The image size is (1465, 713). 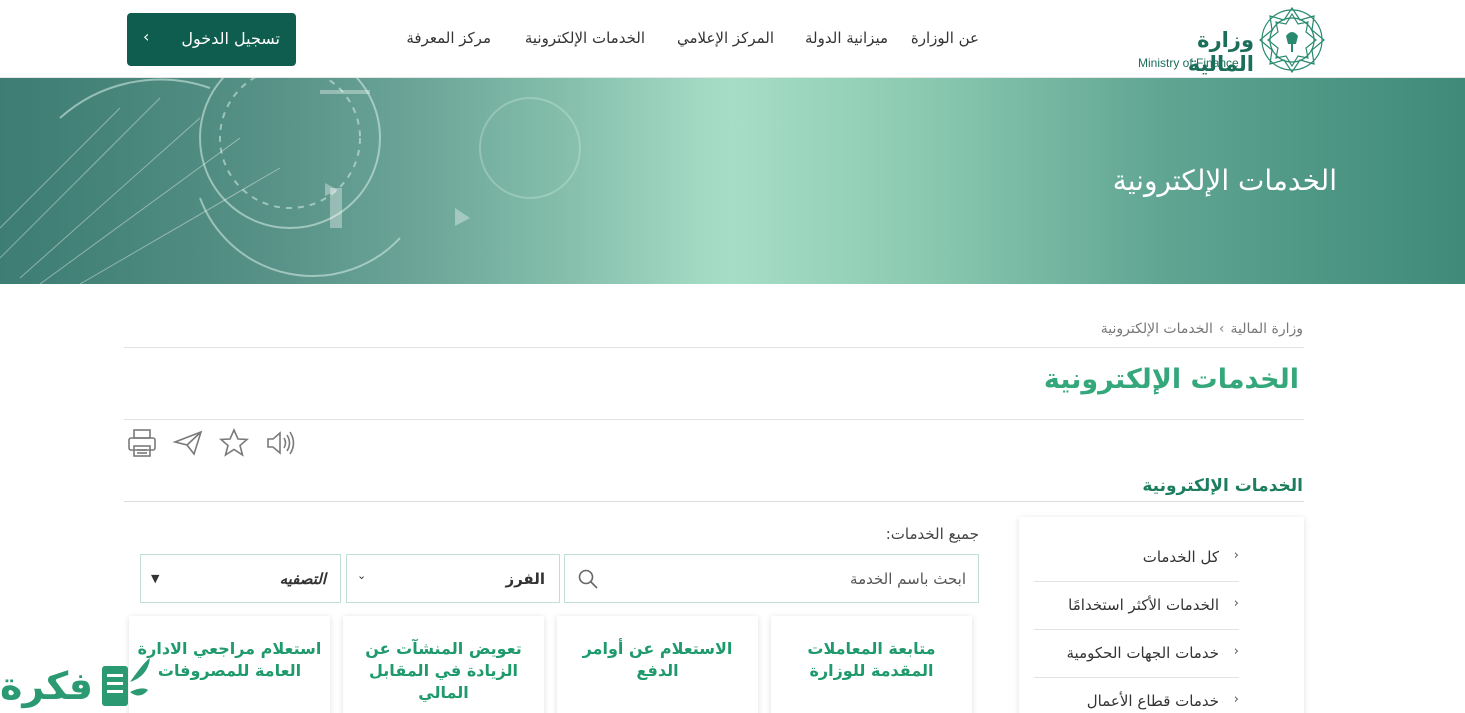 I want to click on login-button: تسجيل الدخول ›, so click(x=211, y=39).